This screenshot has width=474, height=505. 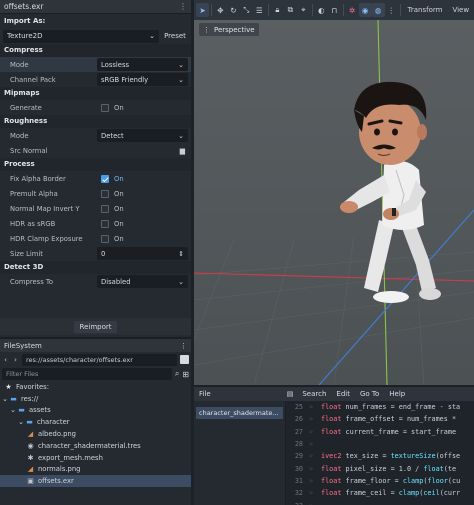 I want to click on mesh-file-icon: ✱, so click(x=30, y=457).